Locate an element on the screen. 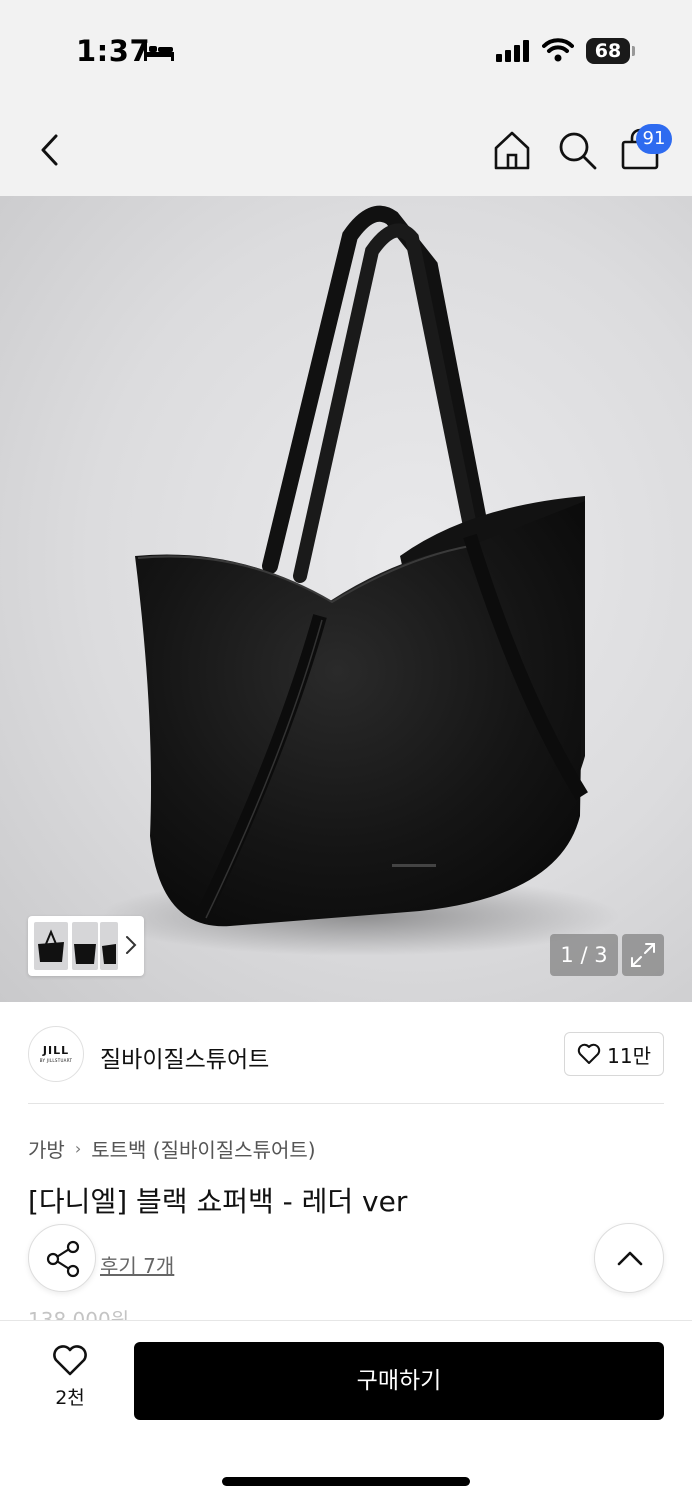  home-indicator is located at coordinates (346, 1481).